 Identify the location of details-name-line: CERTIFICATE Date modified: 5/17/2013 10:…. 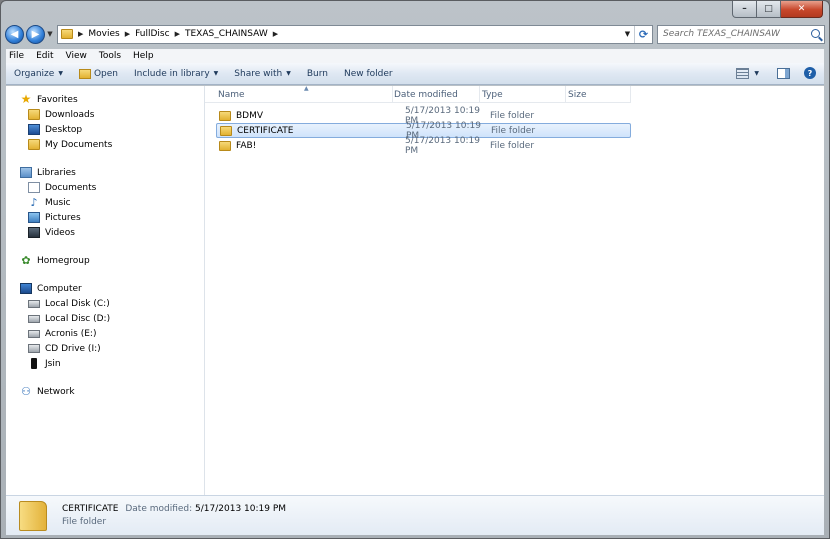
(174, 509).